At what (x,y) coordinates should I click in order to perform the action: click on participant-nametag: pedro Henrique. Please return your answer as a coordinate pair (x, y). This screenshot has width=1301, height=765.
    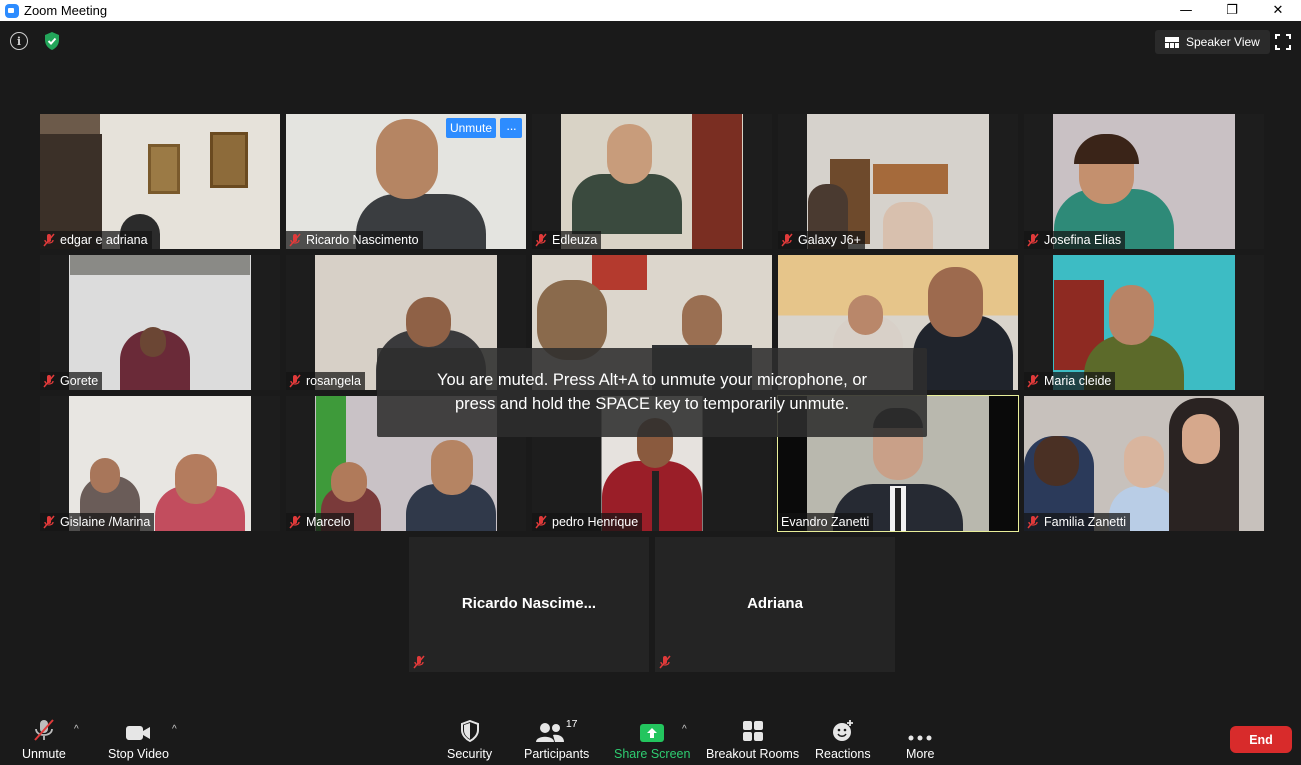
    Looking at the image, I should click on (587, 522).